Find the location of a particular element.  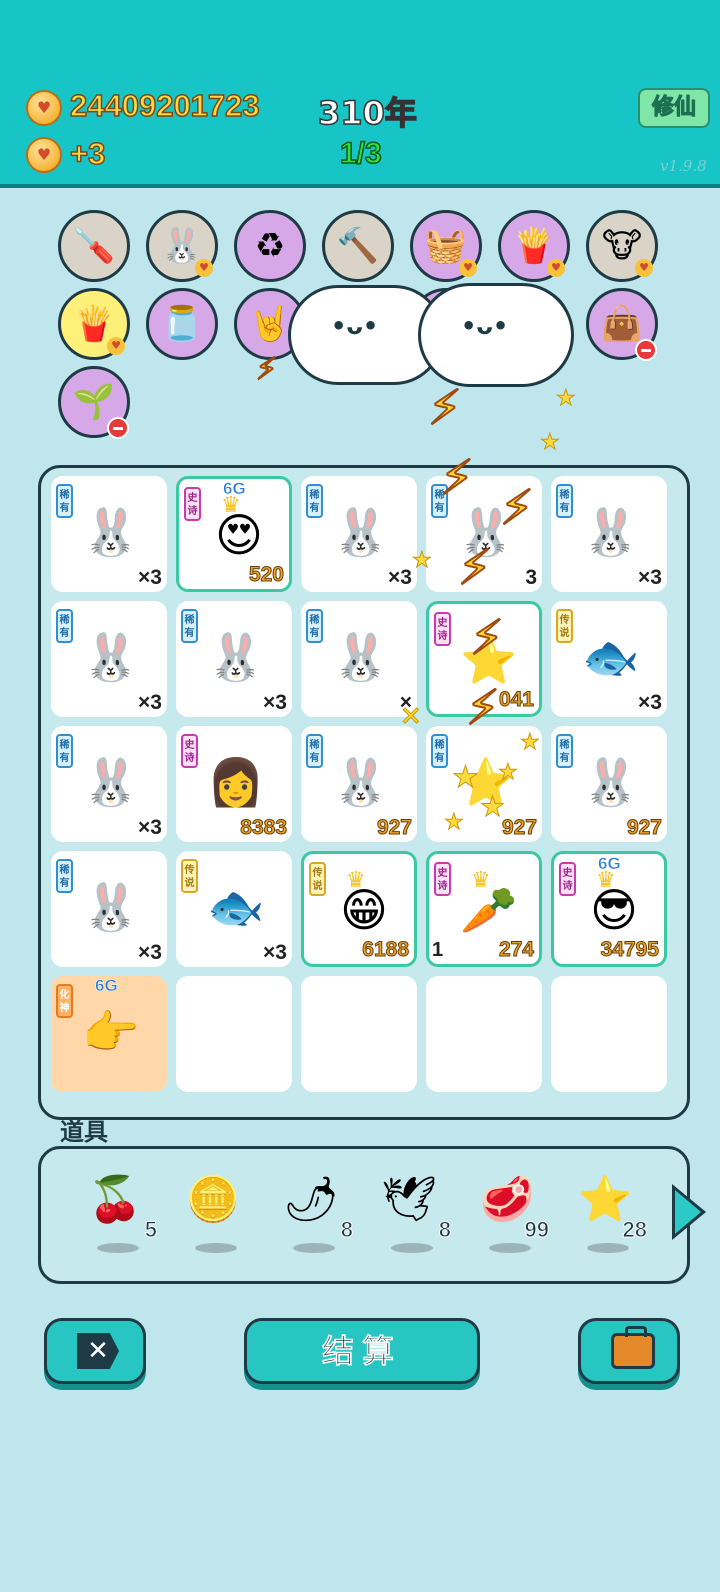

cloud-face: •ᴗ• is located at coordinates (485, 326).